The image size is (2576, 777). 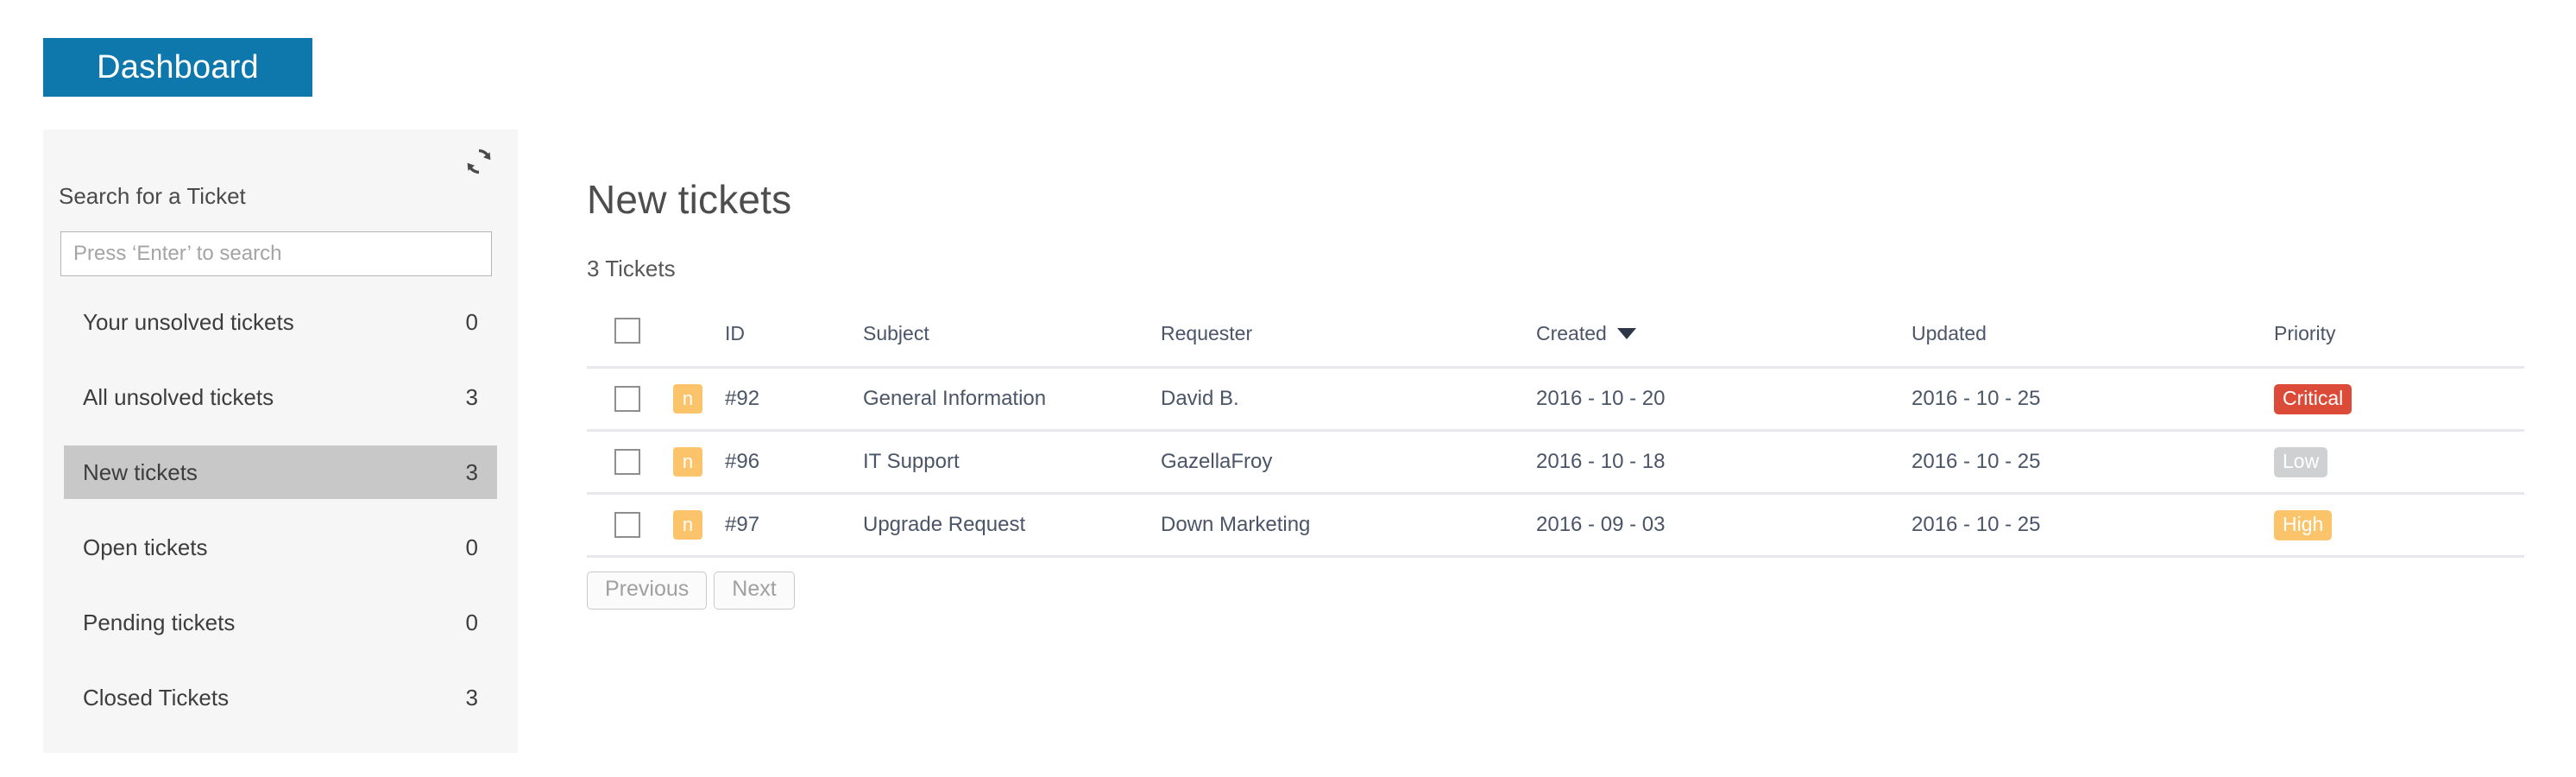 I want to click on sidebar-item-label: Open tickets, so click(x=145, y=547).